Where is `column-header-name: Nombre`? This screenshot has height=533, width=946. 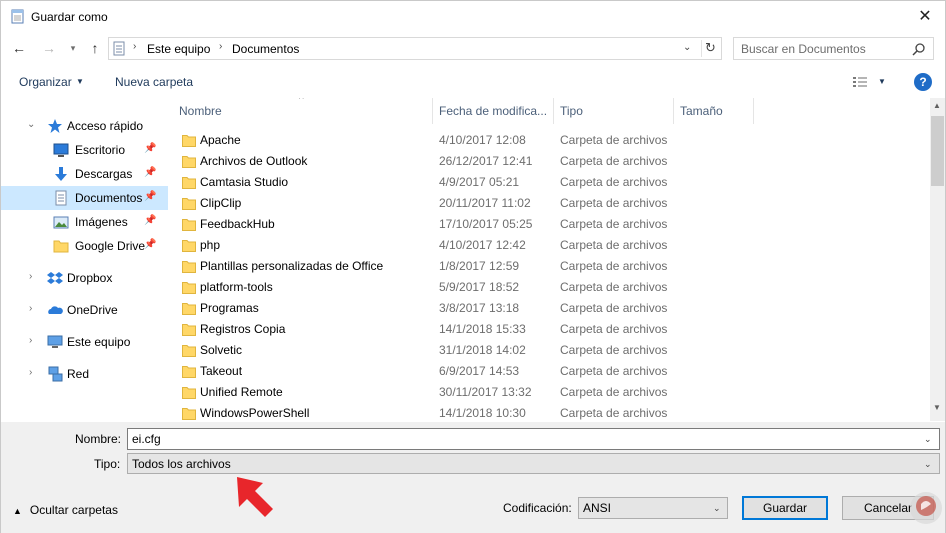
column-header-name: Nombre is located at coordinates (301, 111).